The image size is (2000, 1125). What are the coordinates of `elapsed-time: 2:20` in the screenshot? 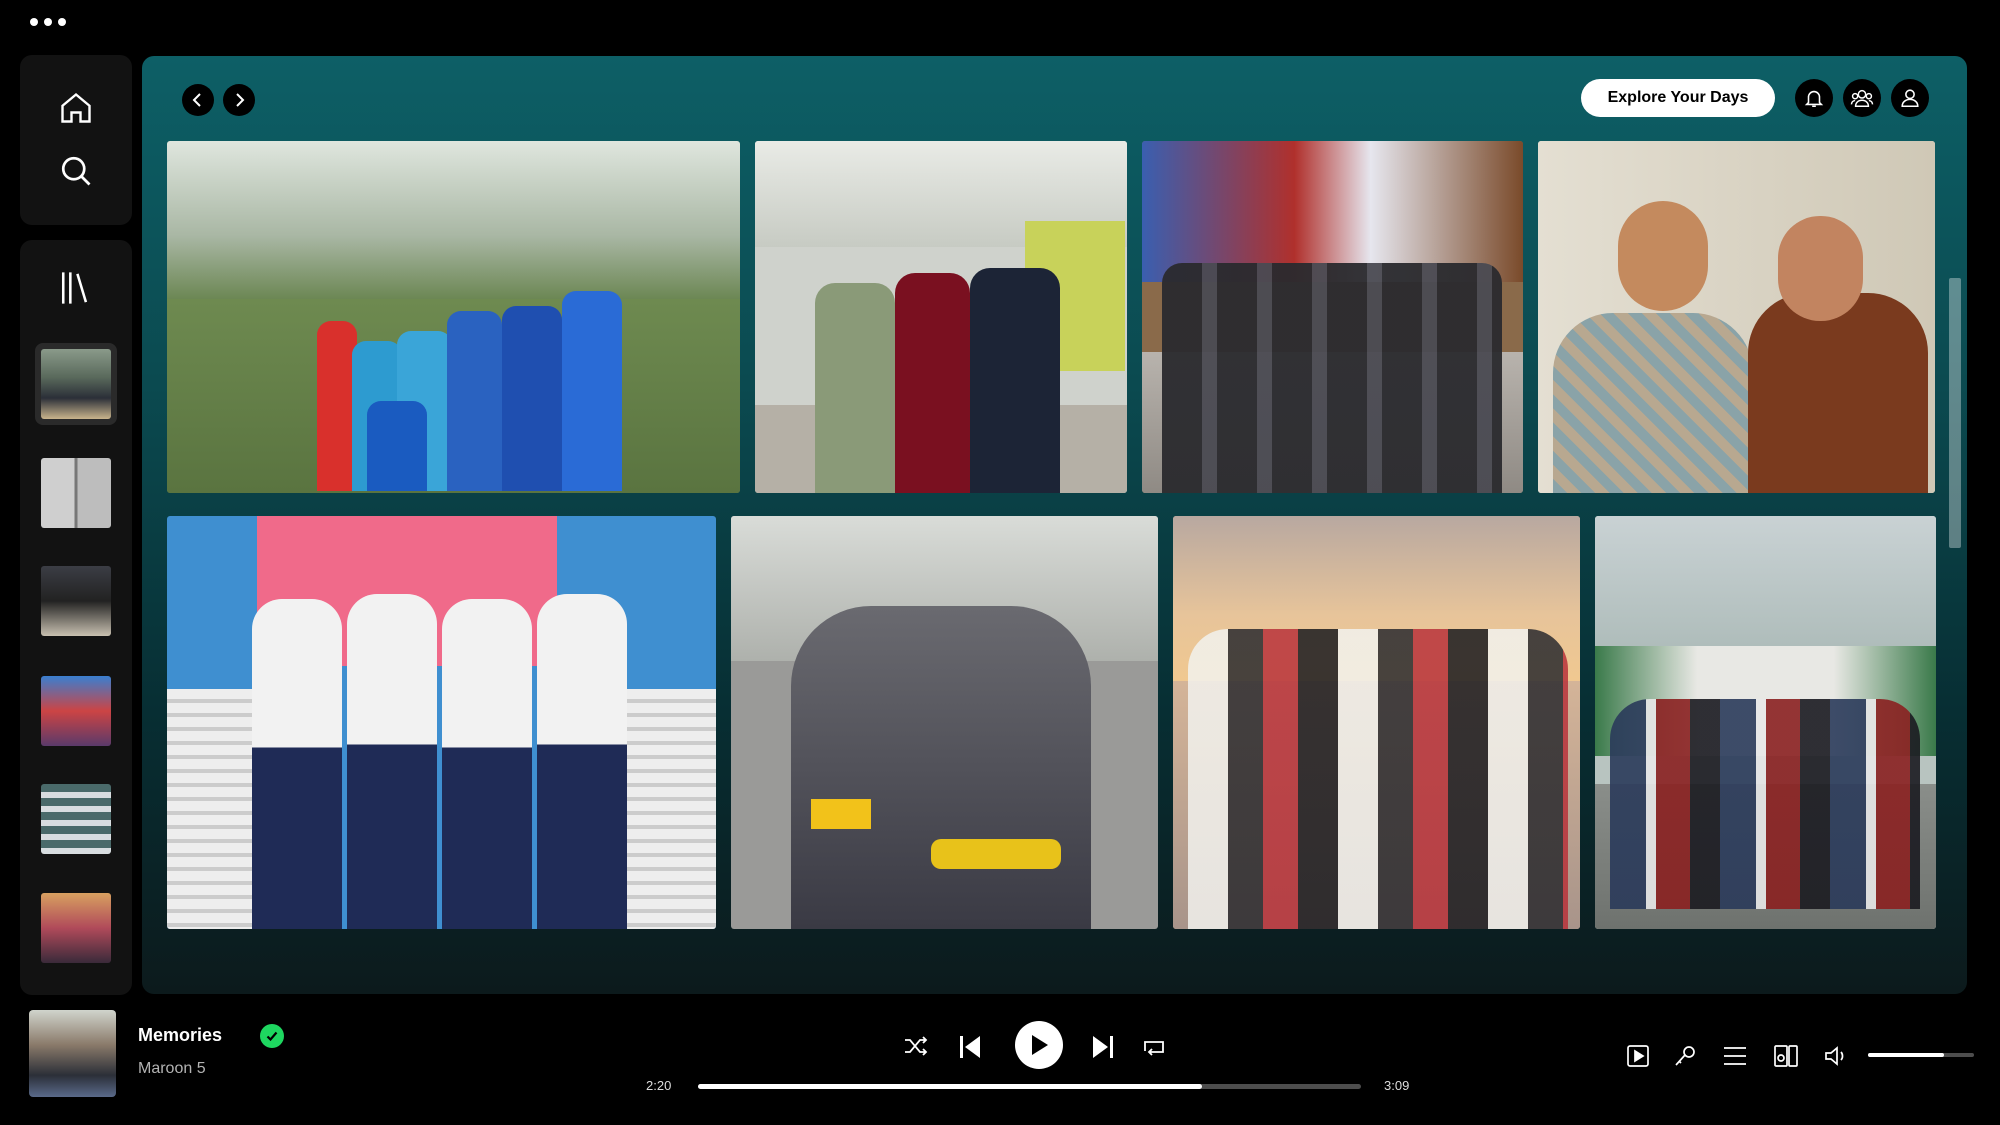 It's located at (659, 1085).